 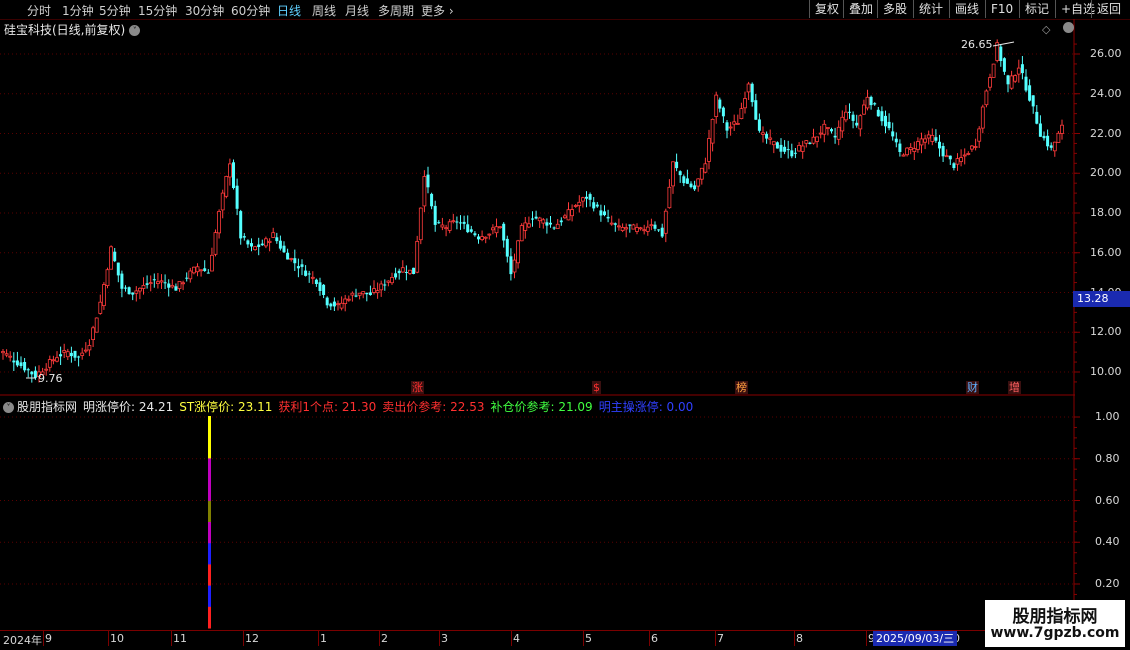 I want to click on period-tab-0: 分时, so click(x=39, y=10).